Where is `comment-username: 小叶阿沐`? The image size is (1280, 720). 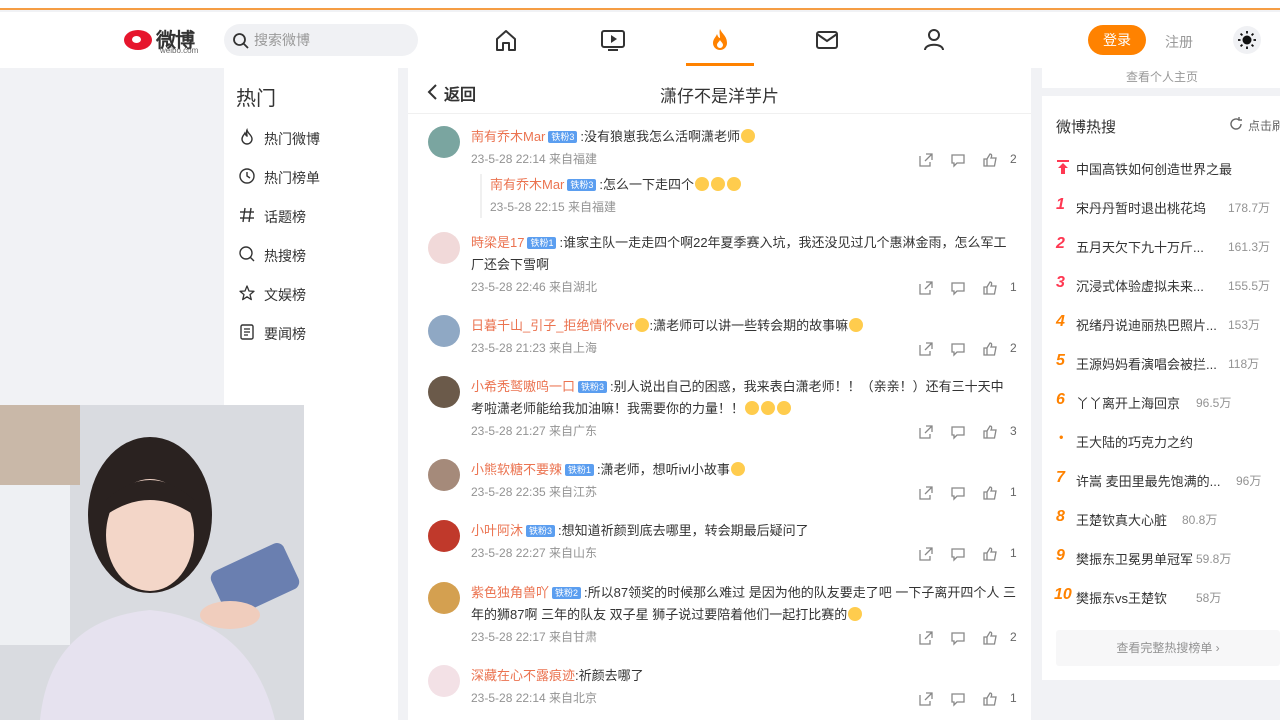
comment-username: 小叶阿沐 is located at coordinates (497, 530).